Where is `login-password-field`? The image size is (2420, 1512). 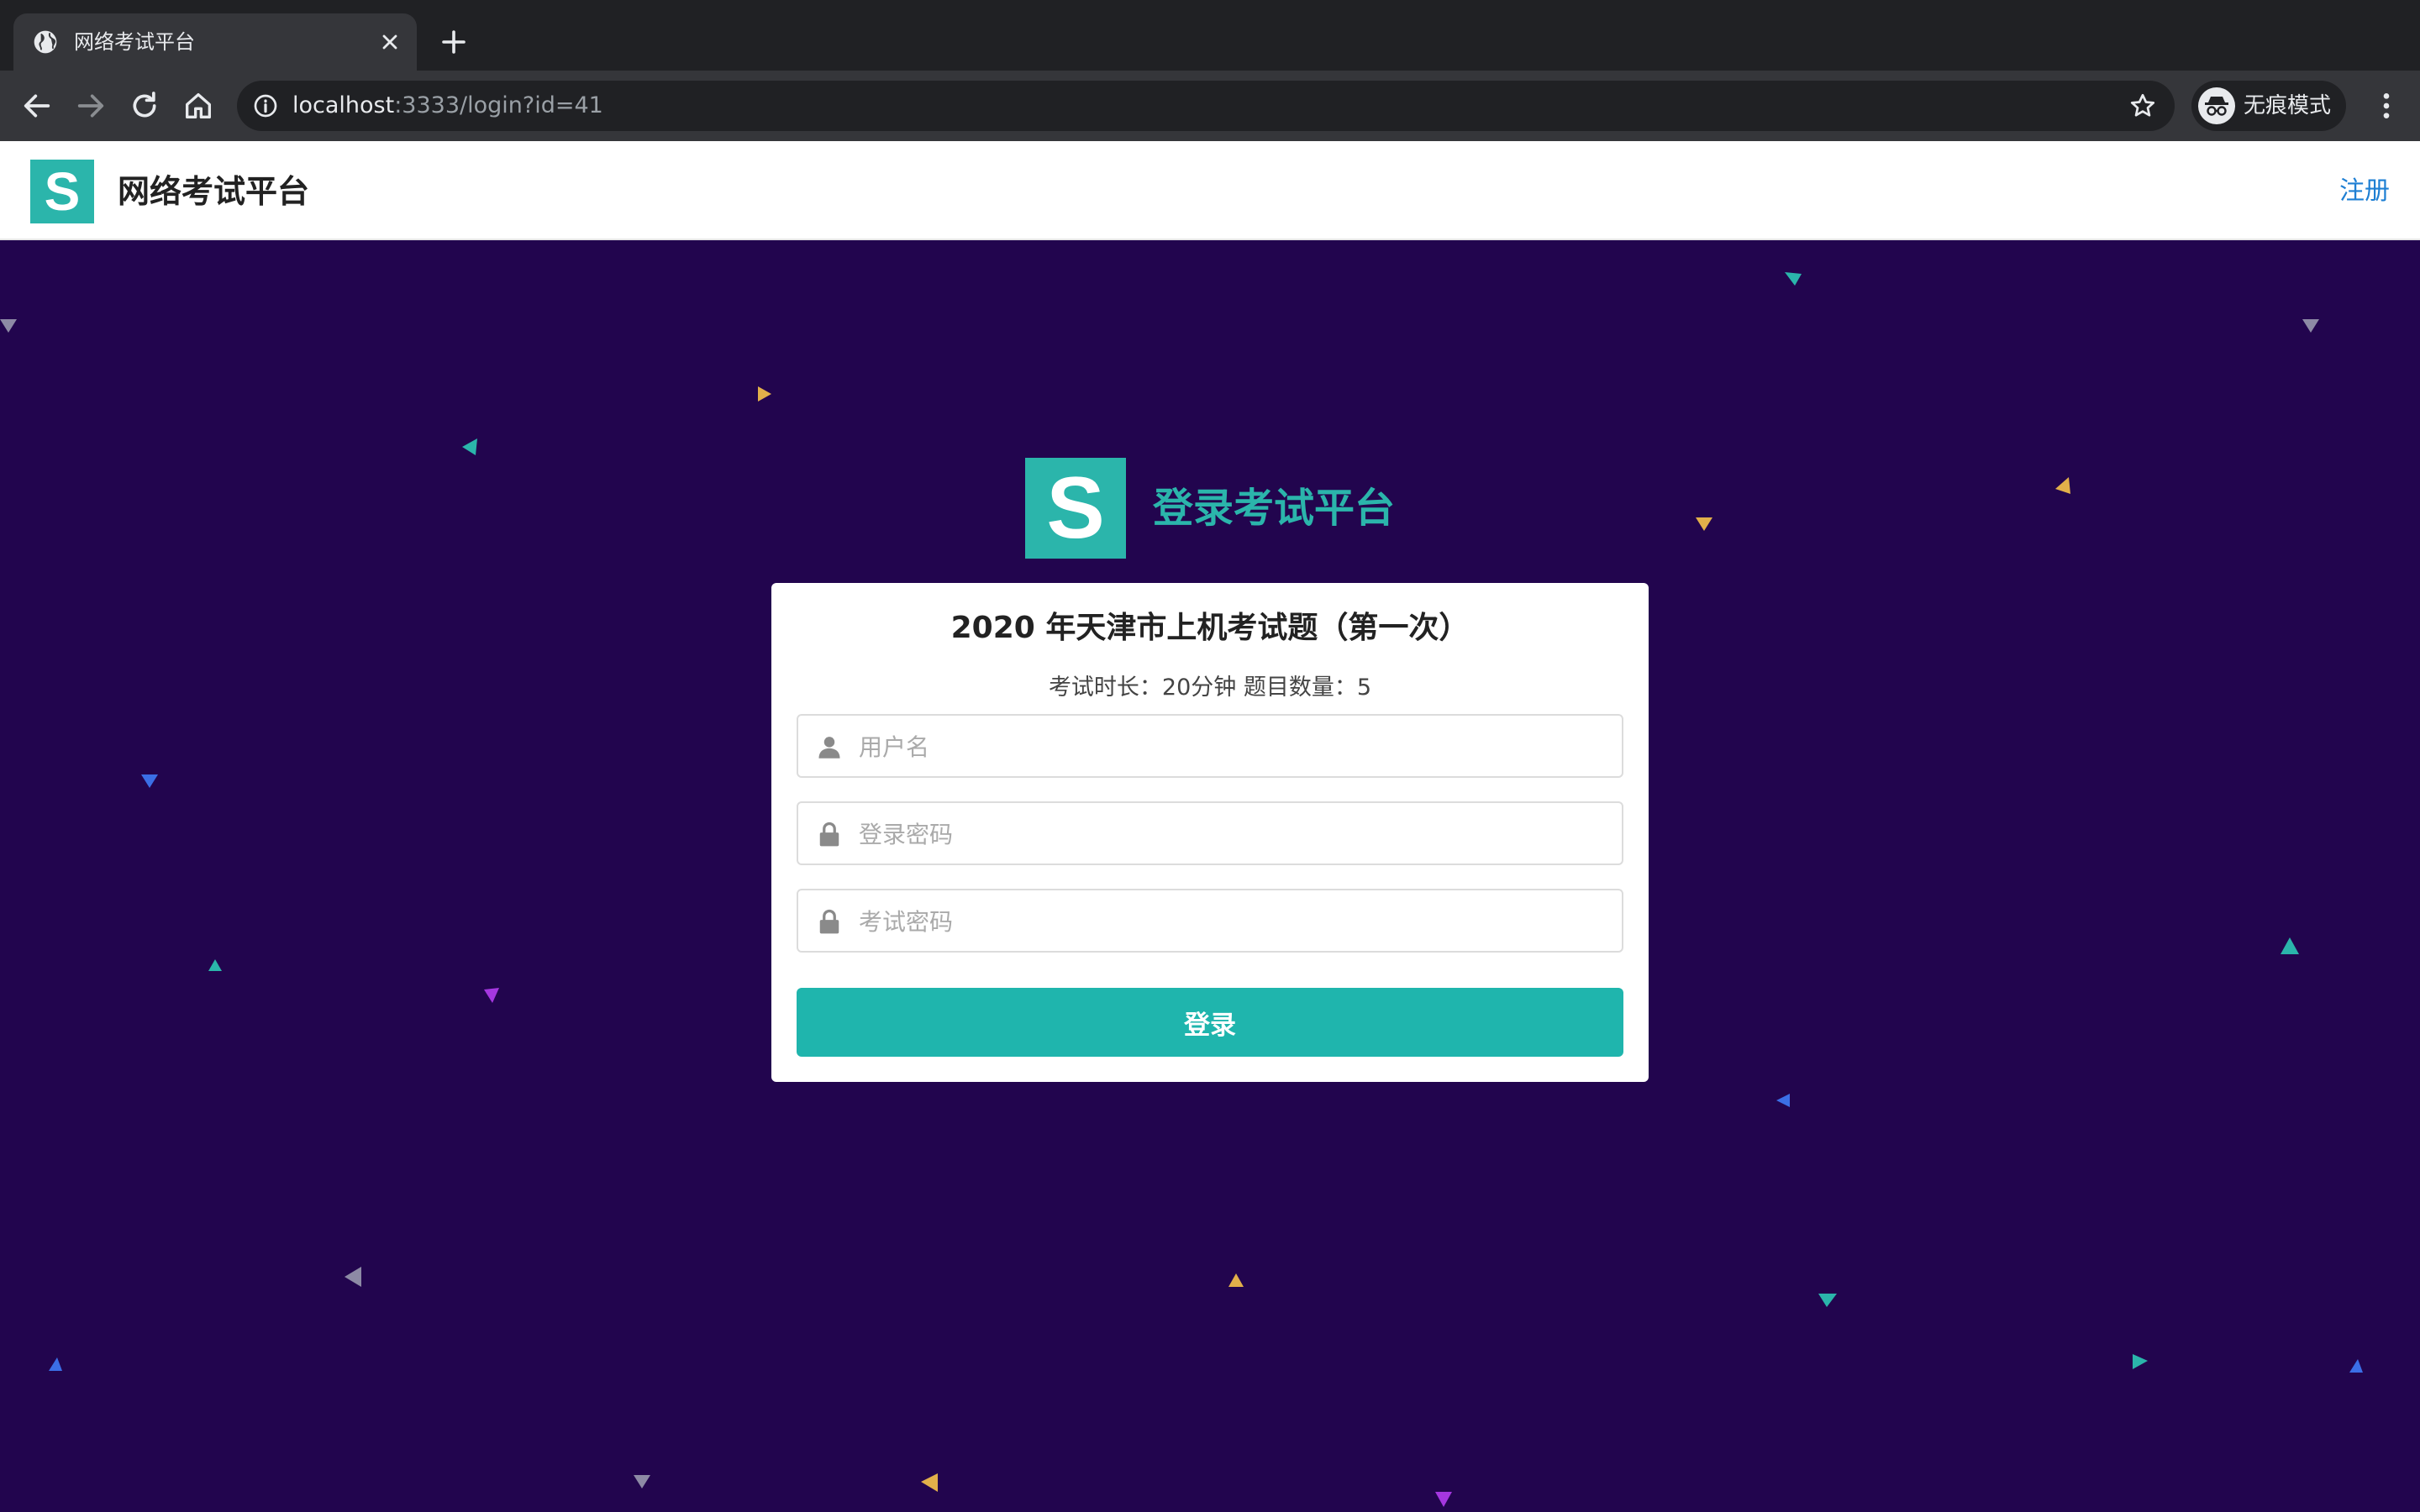 login-password-field is located at coordinates (1210, 833).